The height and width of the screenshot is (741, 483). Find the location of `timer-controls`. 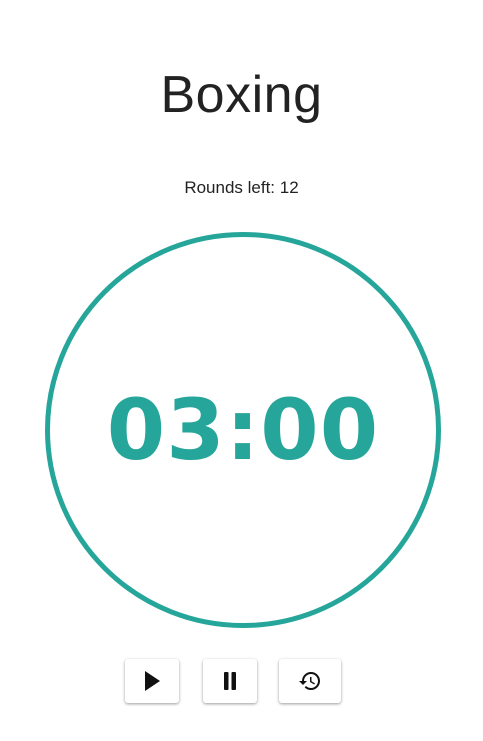

timer-controls is located at coordinates (241, 681).